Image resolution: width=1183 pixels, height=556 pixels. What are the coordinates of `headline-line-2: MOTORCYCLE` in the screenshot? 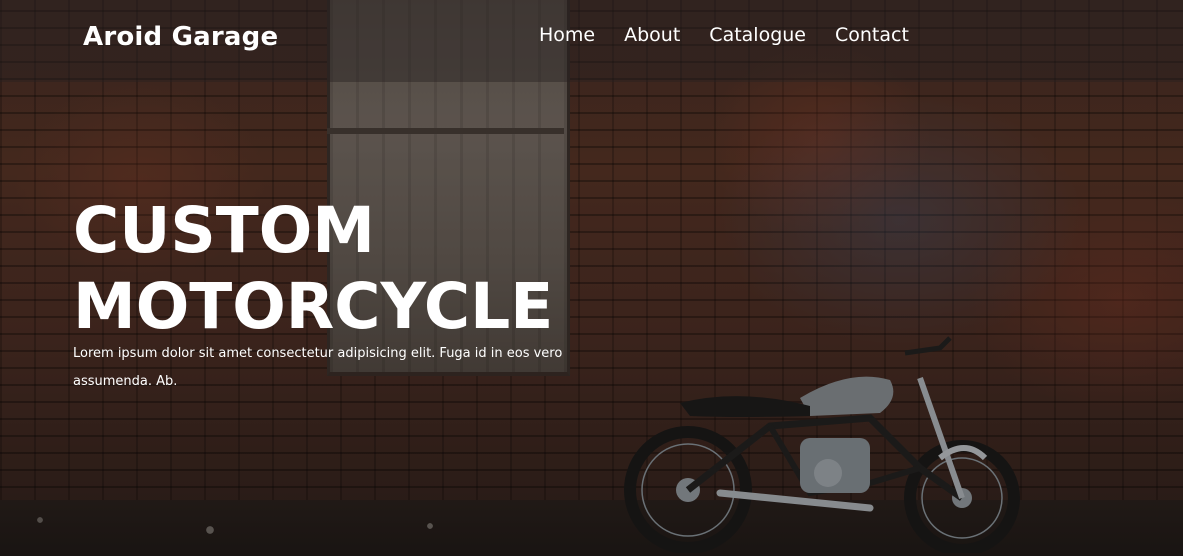 It's located at (313, 306).